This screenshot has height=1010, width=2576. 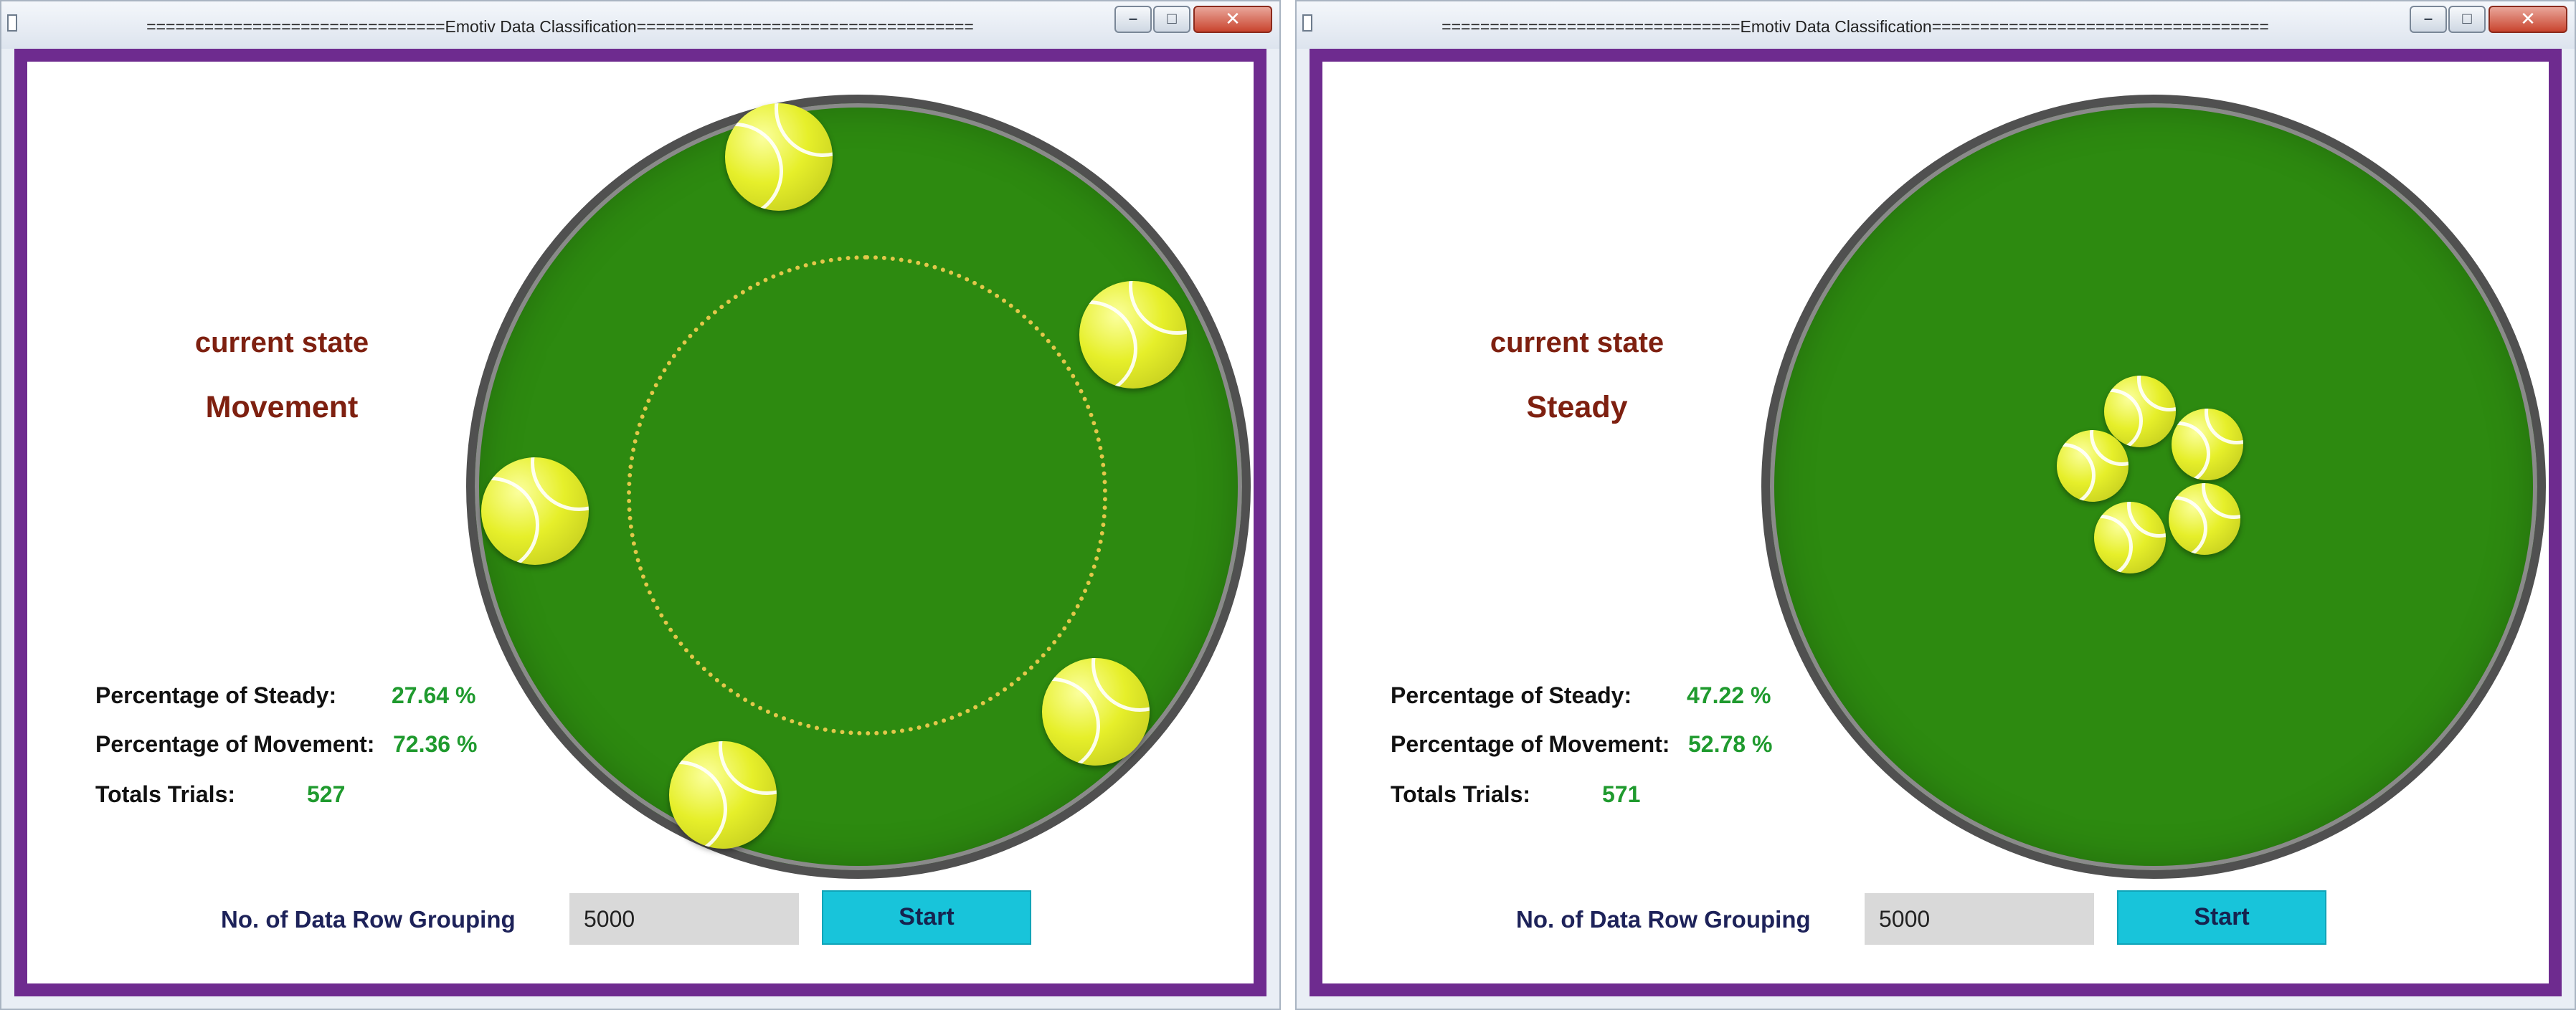 What do you see at coordinates (1729, 695) in the screenshot?
I see `steady-percentage-value: 47.22 %` at bounding box center [1729, 695].